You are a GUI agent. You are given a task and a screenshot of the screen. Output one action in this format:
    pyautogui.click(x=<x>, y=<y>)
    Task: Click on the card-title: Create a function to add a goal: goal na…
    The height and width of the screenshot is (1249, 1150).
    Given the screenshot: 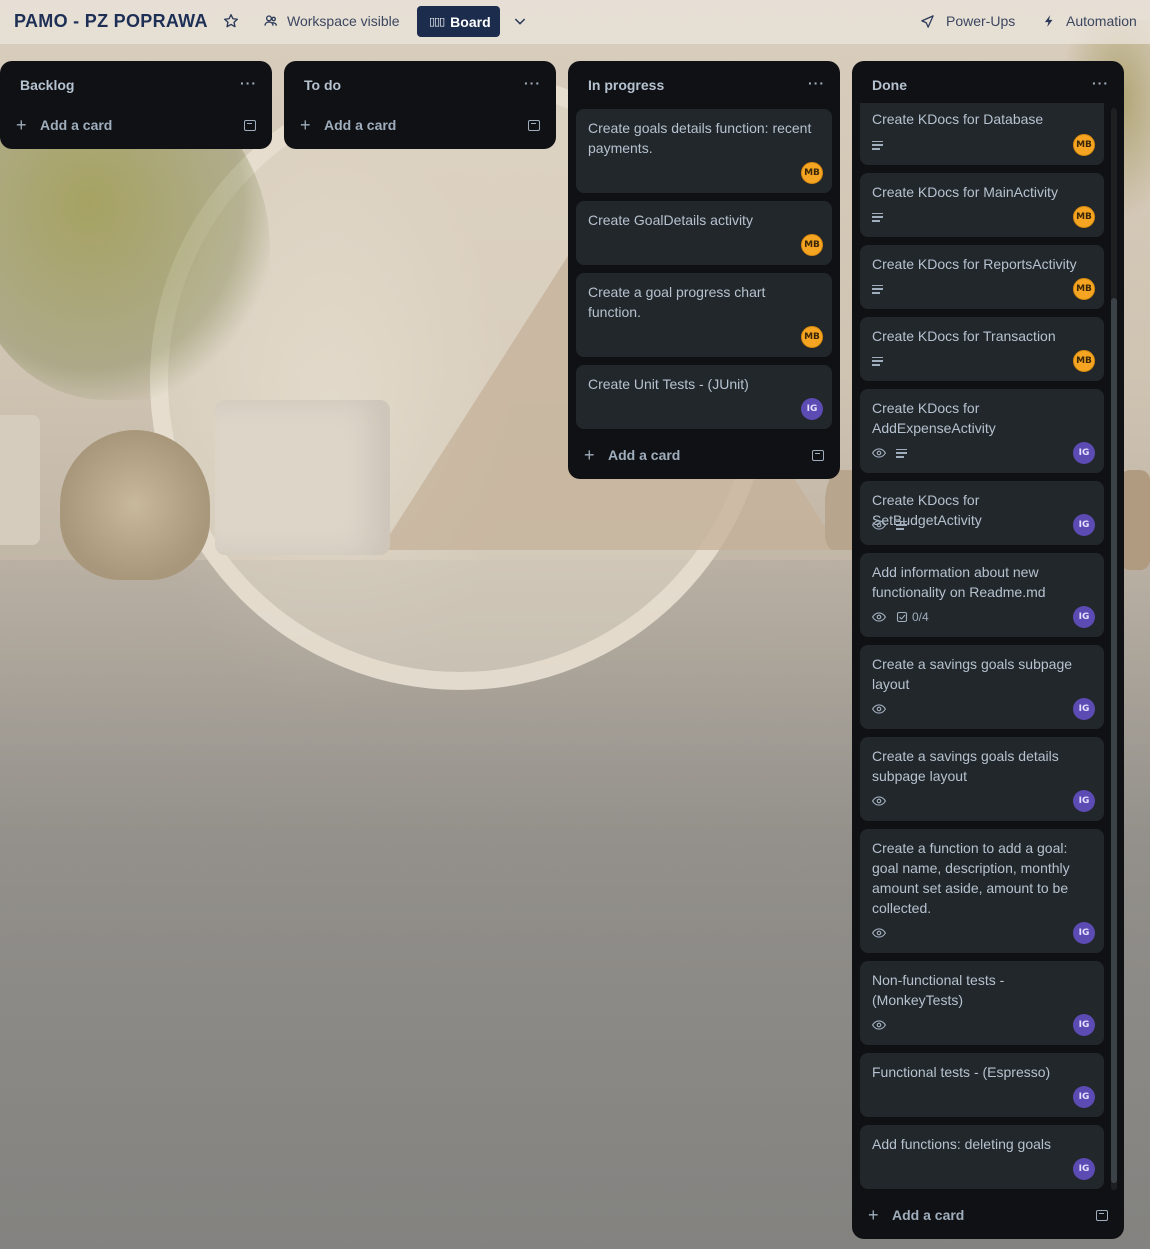 What is the action you would take?
    pyautogui.click(x=971, y=878)
    